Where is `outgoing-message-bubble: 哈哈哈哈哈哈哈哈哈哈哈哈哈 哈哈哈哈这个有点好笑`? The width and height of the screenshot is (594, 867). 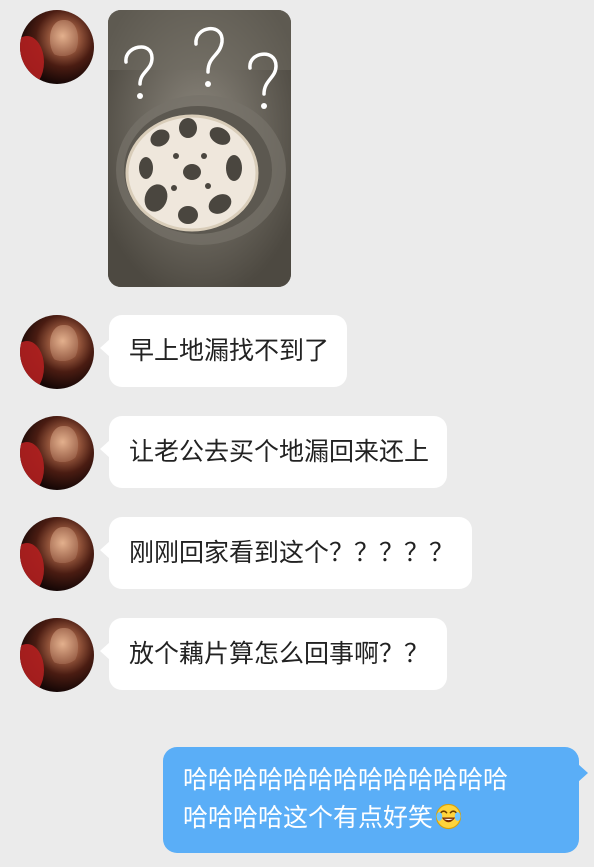
outgoing-message-bubble: 哈哈哈哈哈哈哈哈哈哈哈哈哈 哈哈哈哈这个有点好笑 is located at coordinates (375, 800).